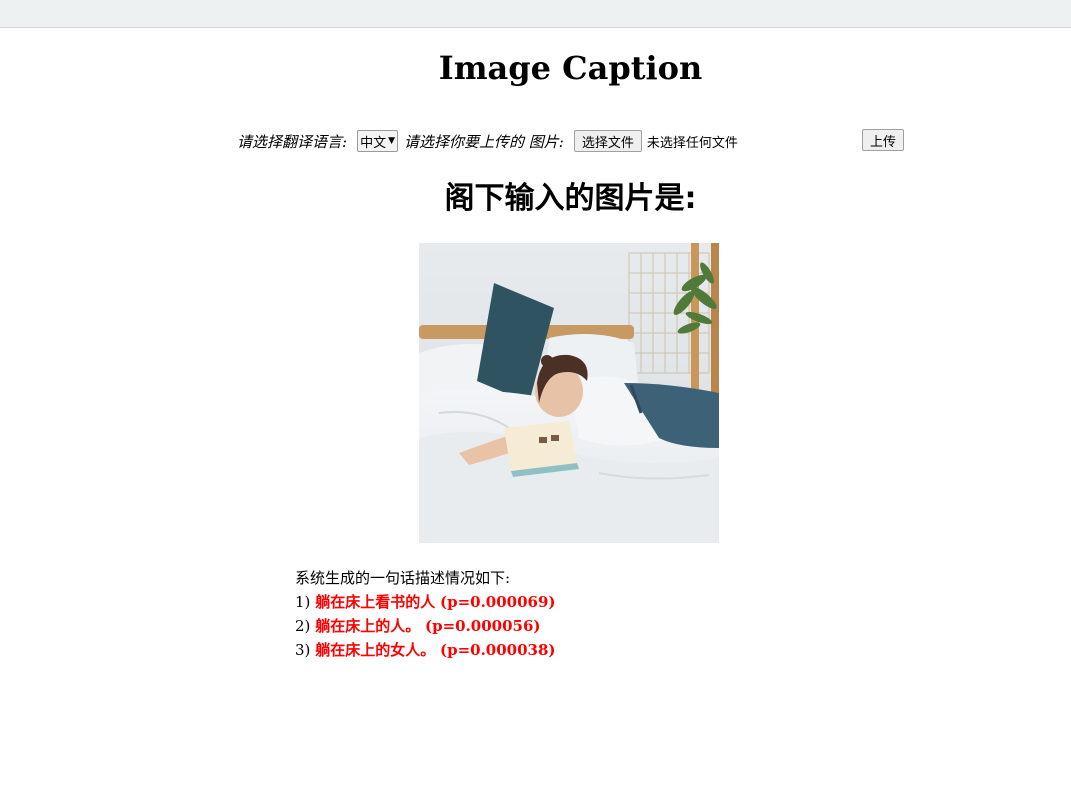  What do you see at coordinates (368, 626) in the screenshot?
I see `result-caption: 躺在床上的人。` at bounding box center [368, 626].